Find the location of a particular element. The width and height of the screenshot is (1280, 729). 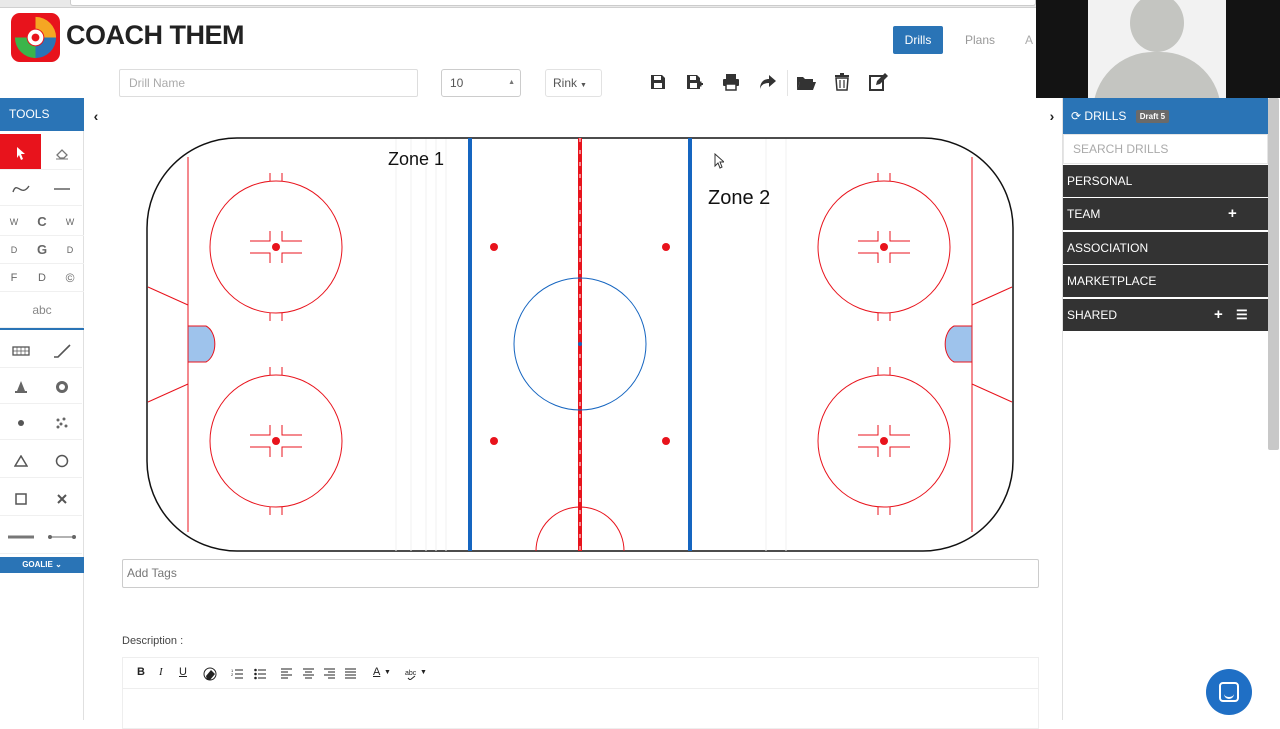

spellcheck-caret-icon: ▼ is located at coordinates (423, 672).